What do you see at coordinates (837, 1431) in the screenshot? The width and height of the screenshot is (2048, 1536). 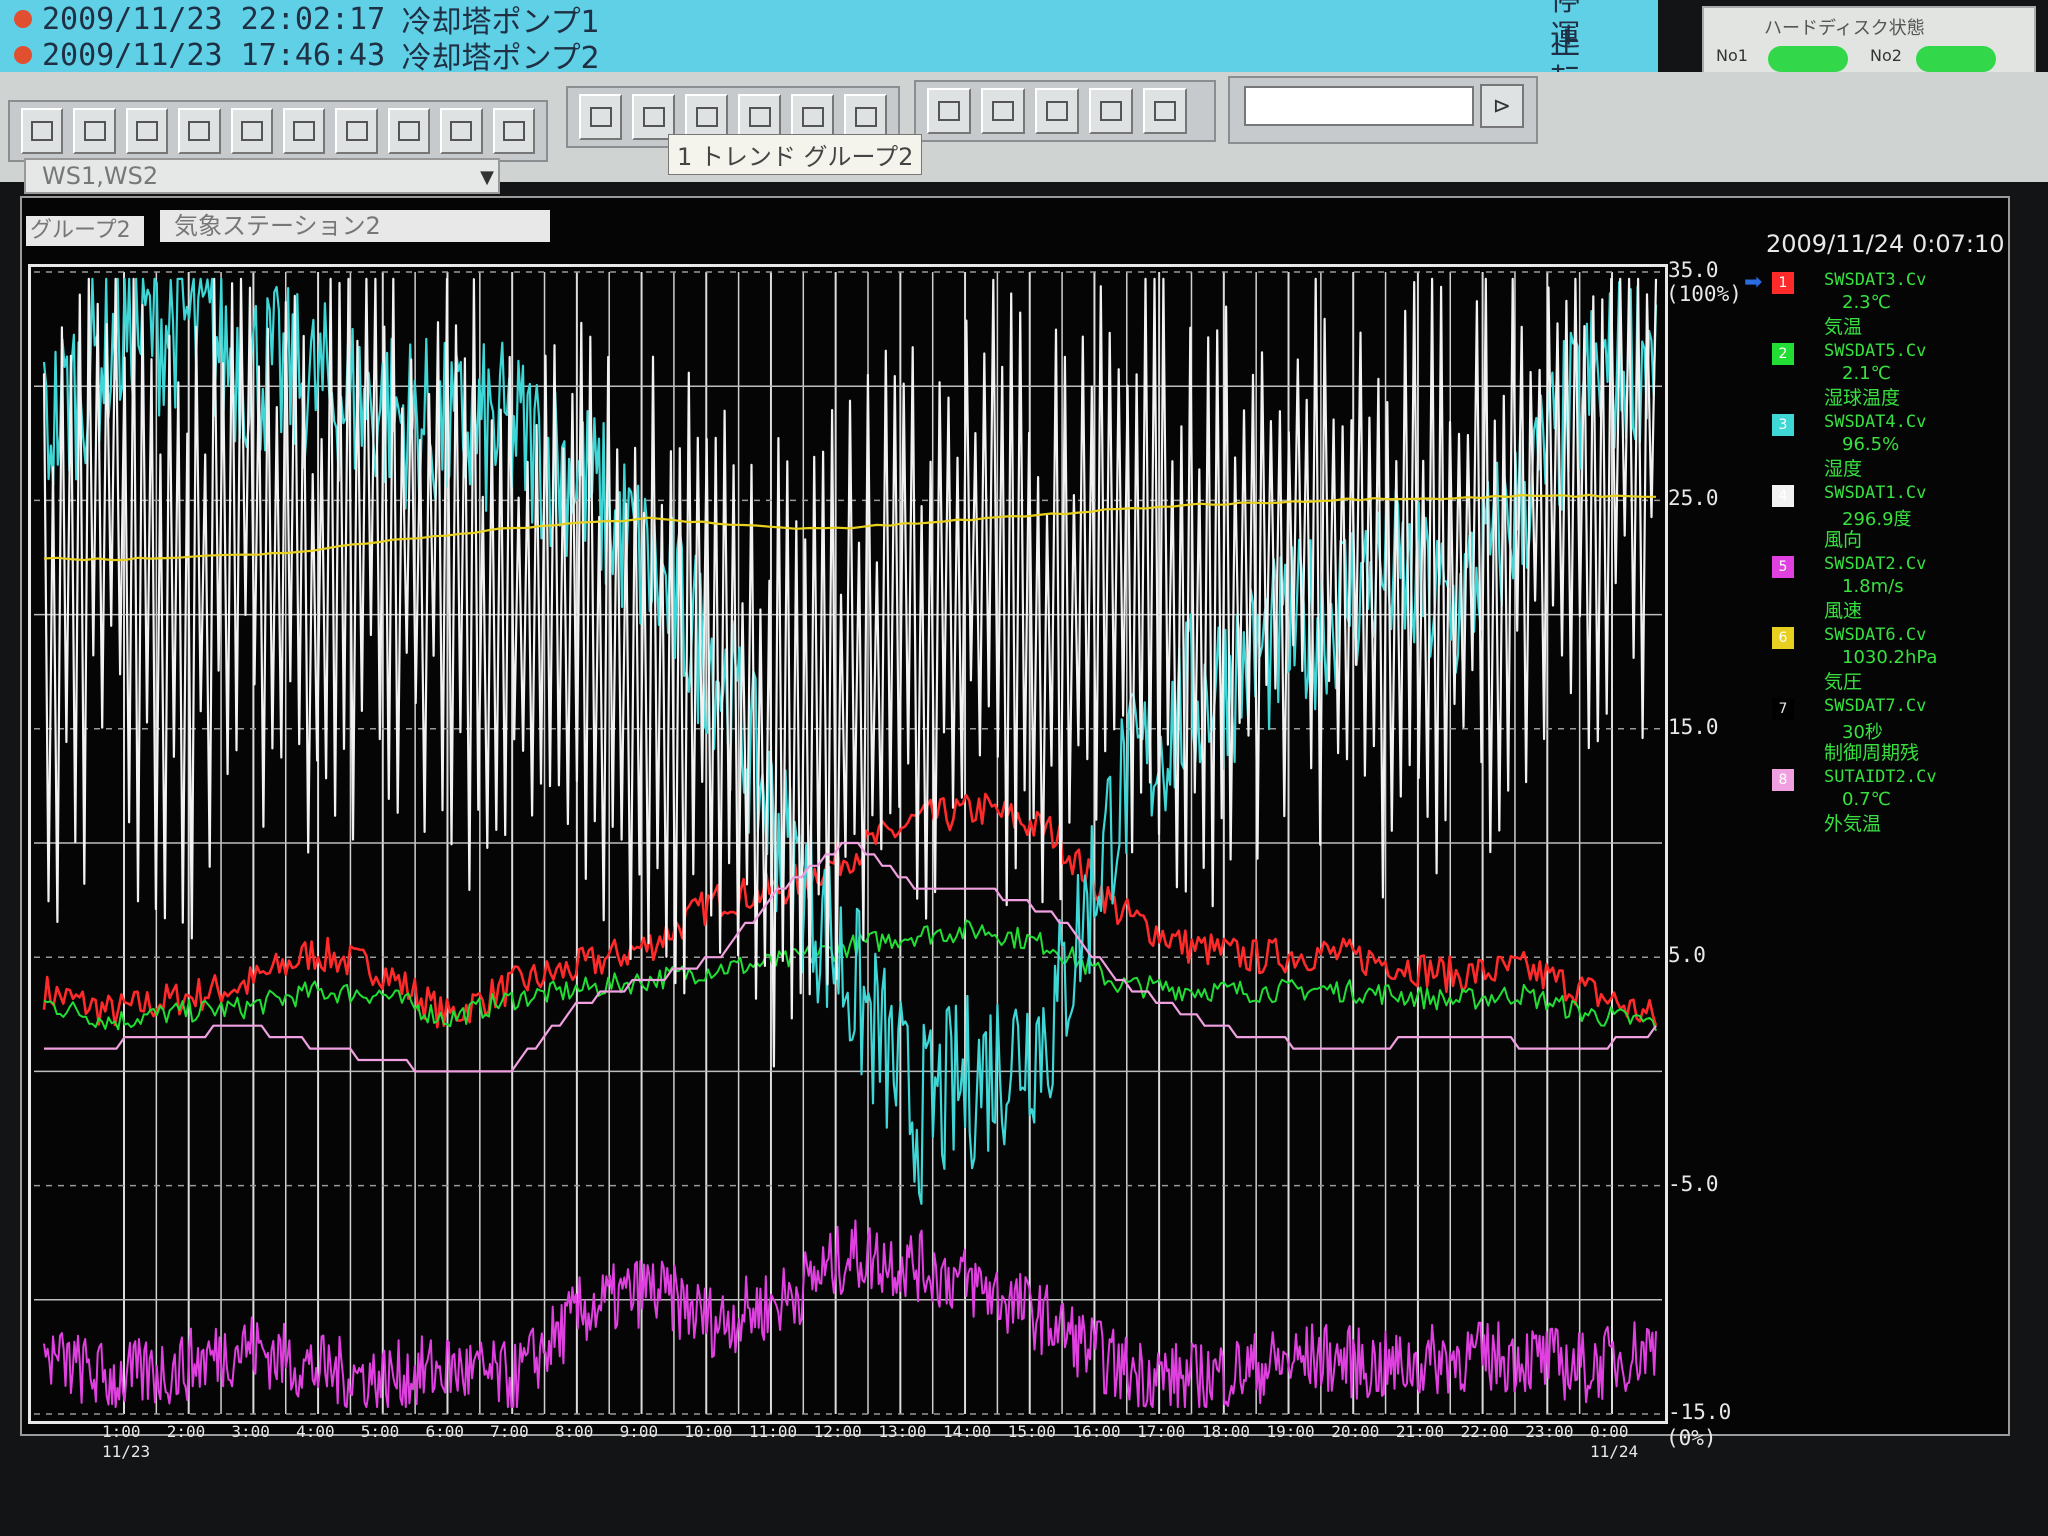 I see `x-tick-label: 12:00` at bounding box center [837, 1431].